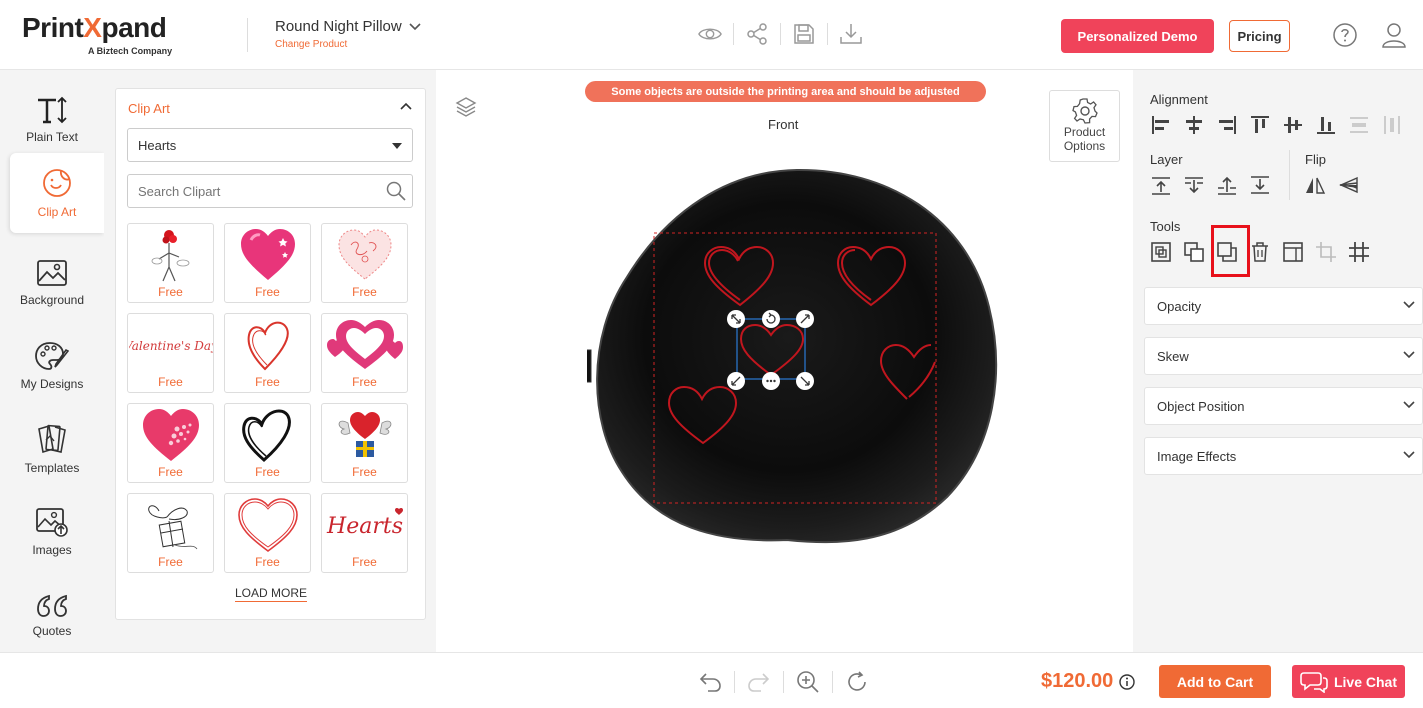 The image size is (1423, 708). What do you see at coordinates (710, 682) in the screenshot?
I see `undo-icon` at bounding box center [710, 682].